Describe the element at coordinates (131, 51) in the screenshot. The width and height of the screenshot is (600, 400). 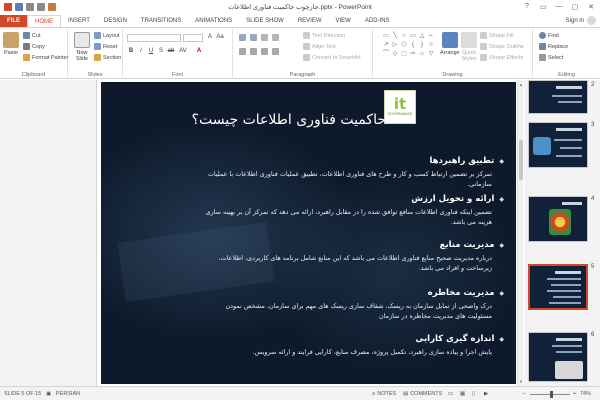
I see `bold-button: B` at that location.